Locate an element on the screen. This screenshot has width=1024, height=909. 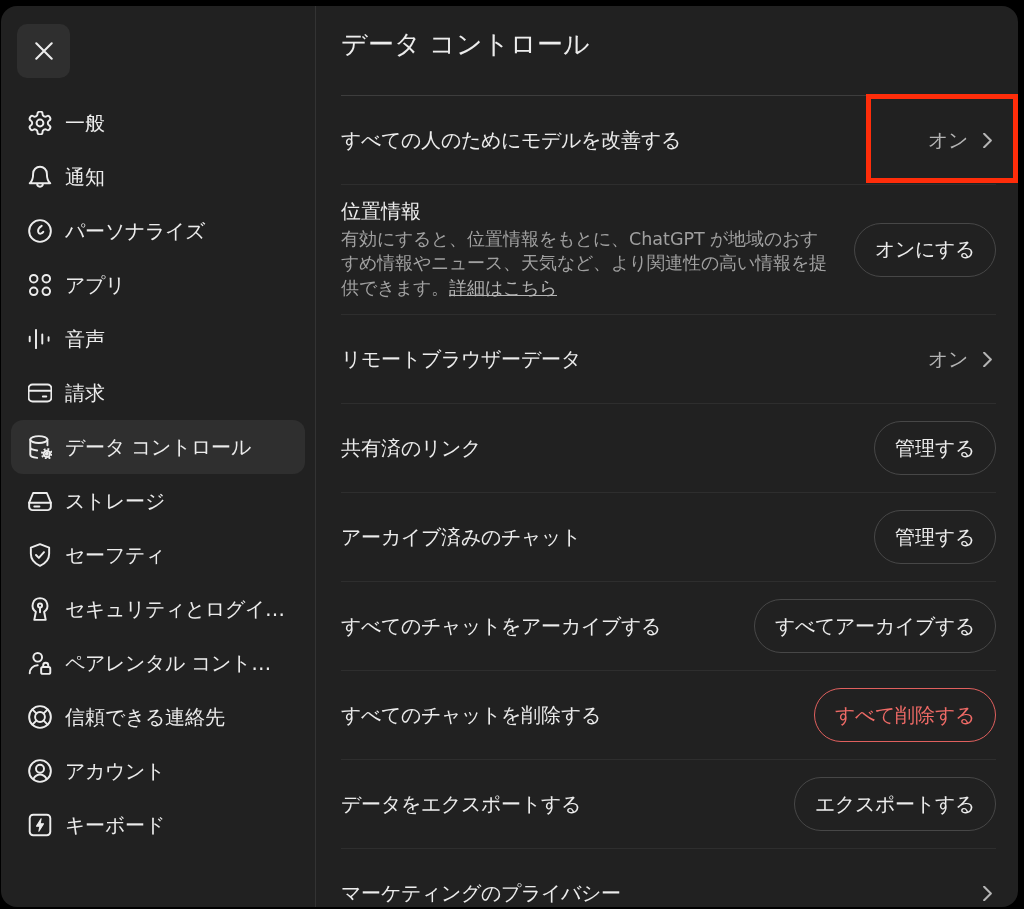
swirl-circle-icon is located at coordinates (40, 231).